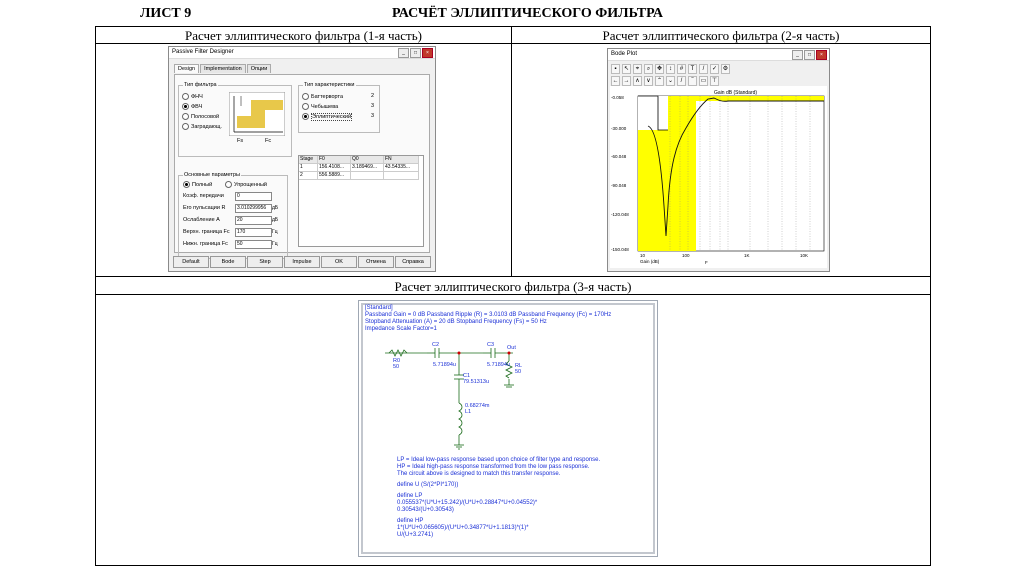 The height and width of the screenshot is (574, 1024). What do you see at coordinates (373, 106) in the screenshot?
I see `order-chebyshev: 3` at bounding box center [373, 106].